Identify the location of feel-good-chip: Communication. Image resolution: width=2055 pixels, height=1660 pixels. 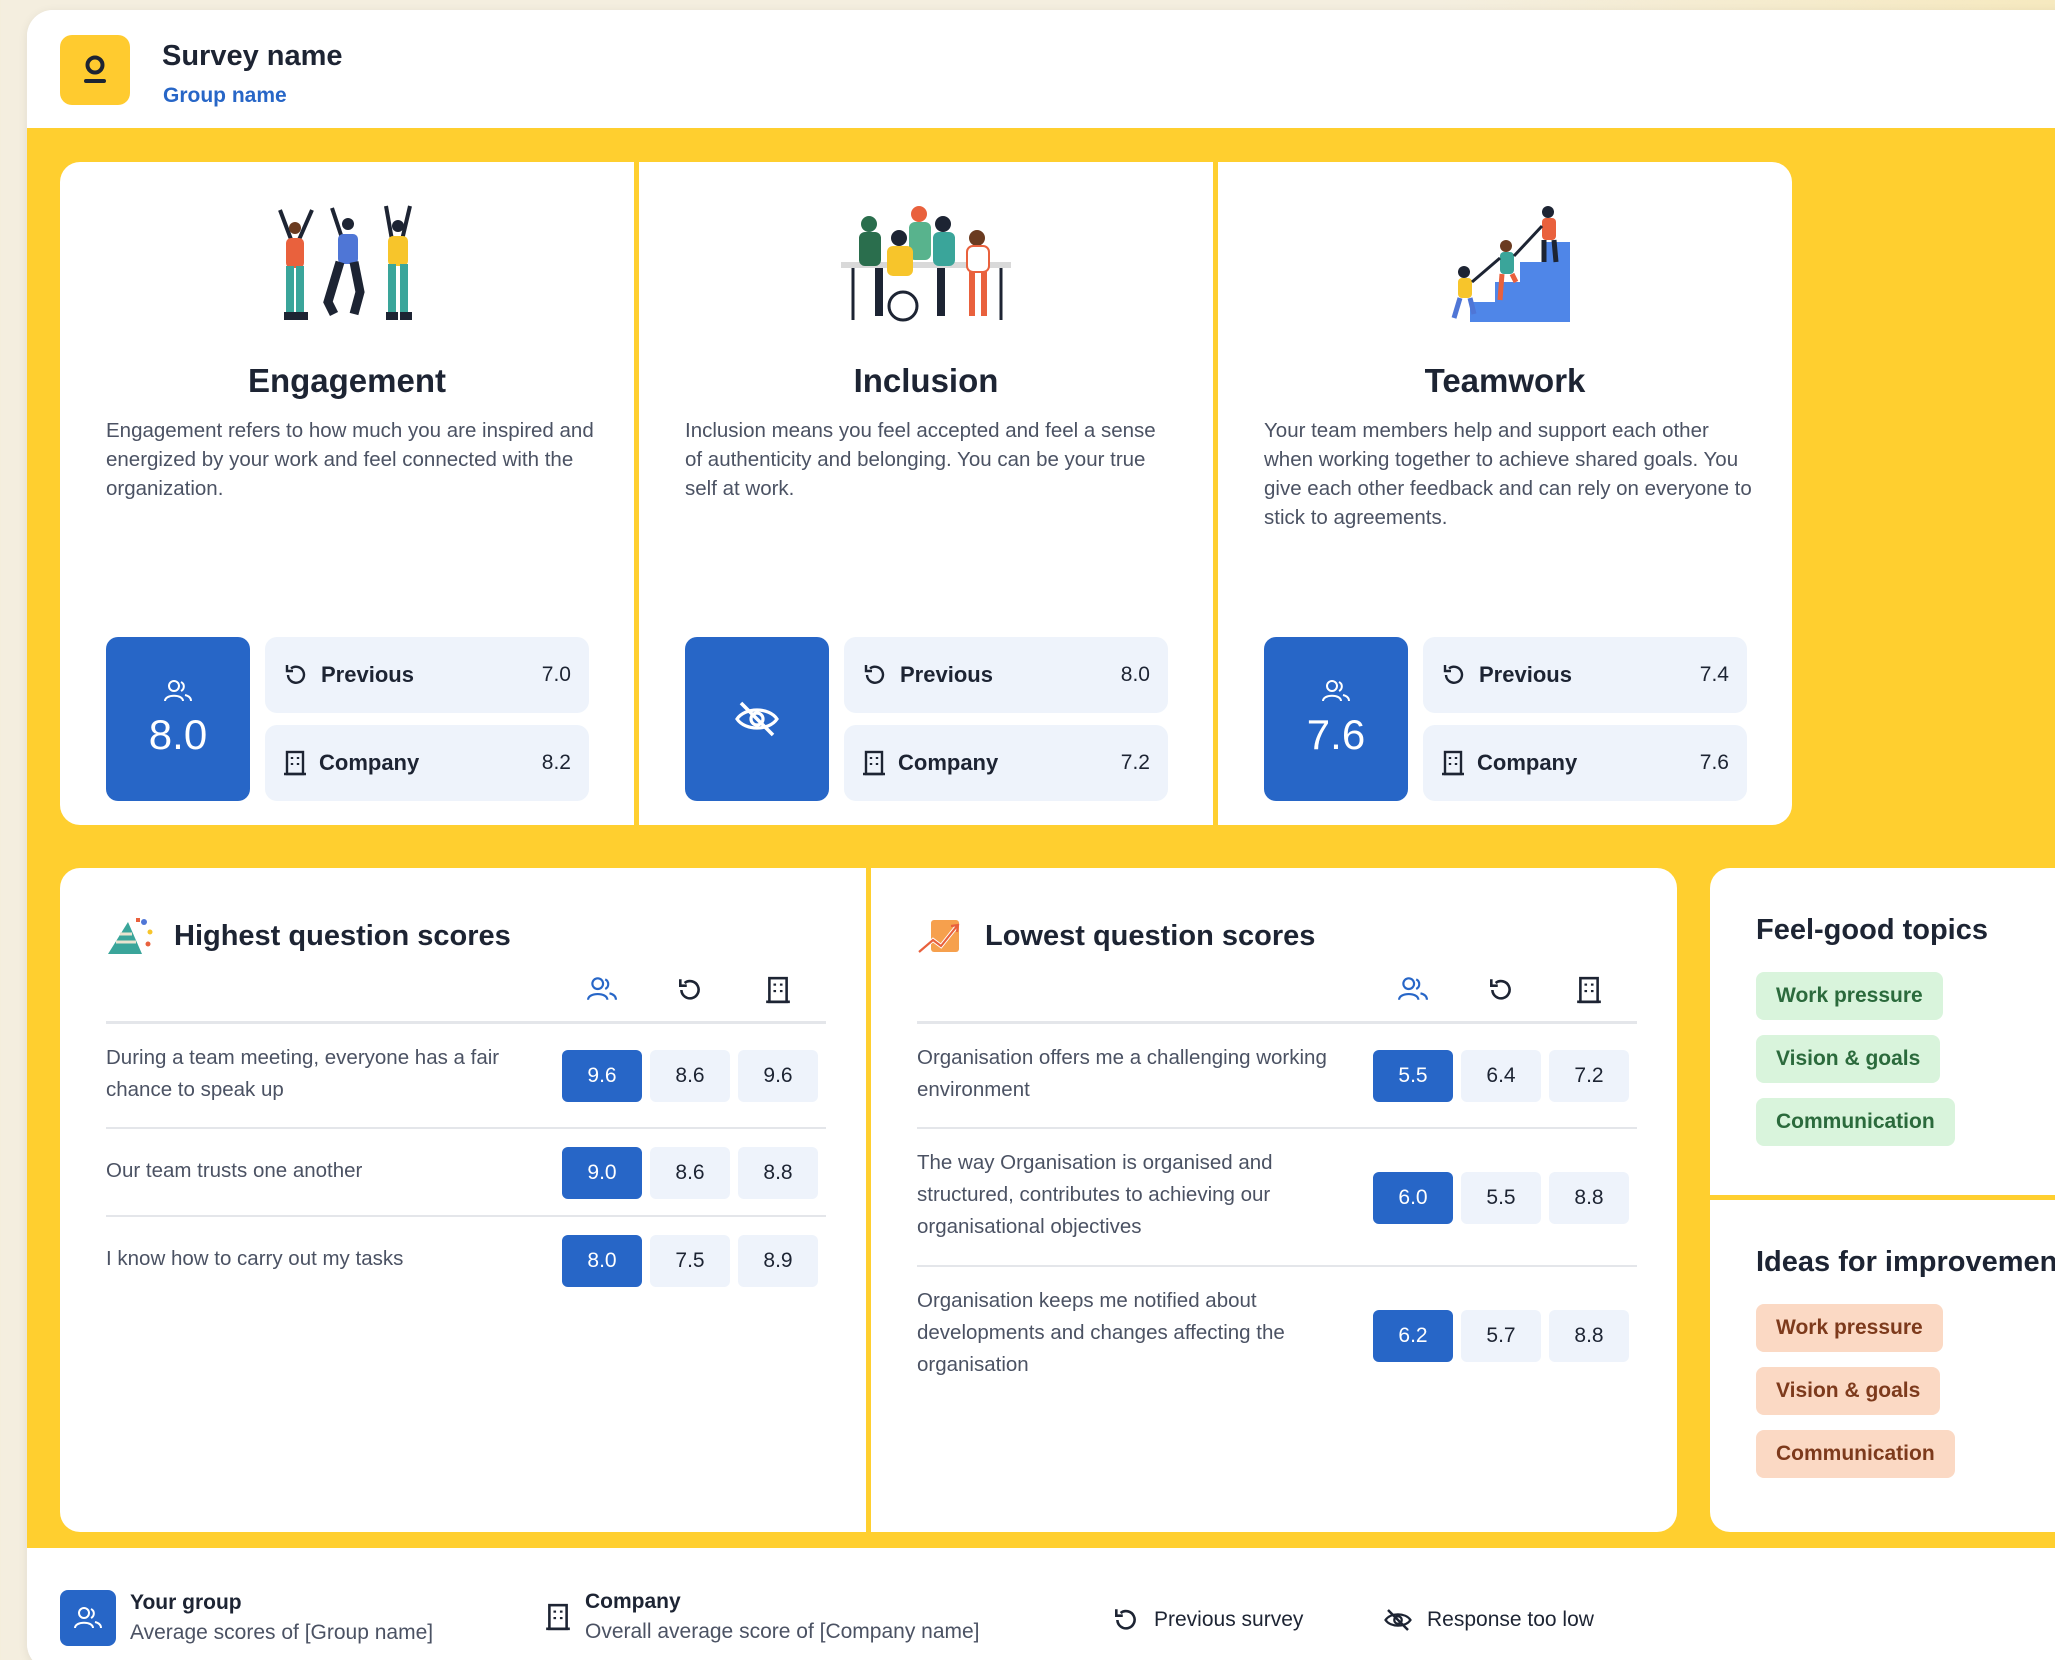
(1855, 1122).